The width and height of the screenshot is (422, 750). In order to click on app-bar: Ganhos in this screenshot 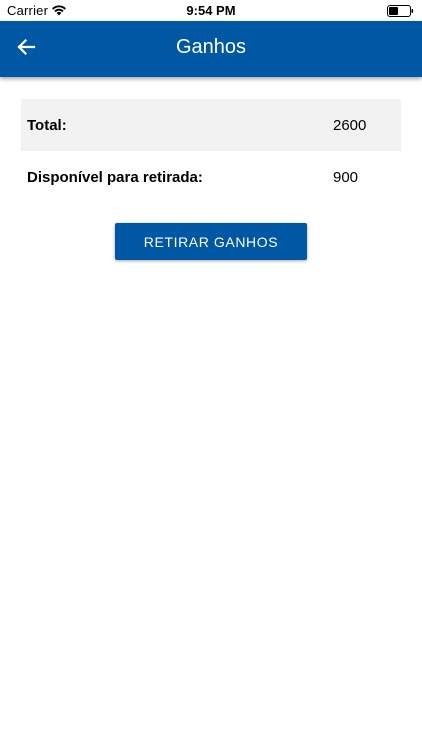, I will do `click(211, 49)`.